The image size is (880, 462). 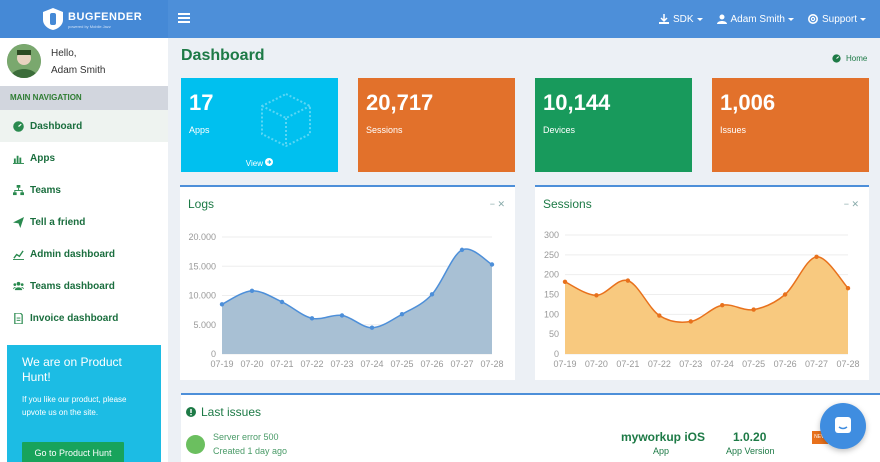 I want to click on stat-label: Apps, so click(x=199, y=130).